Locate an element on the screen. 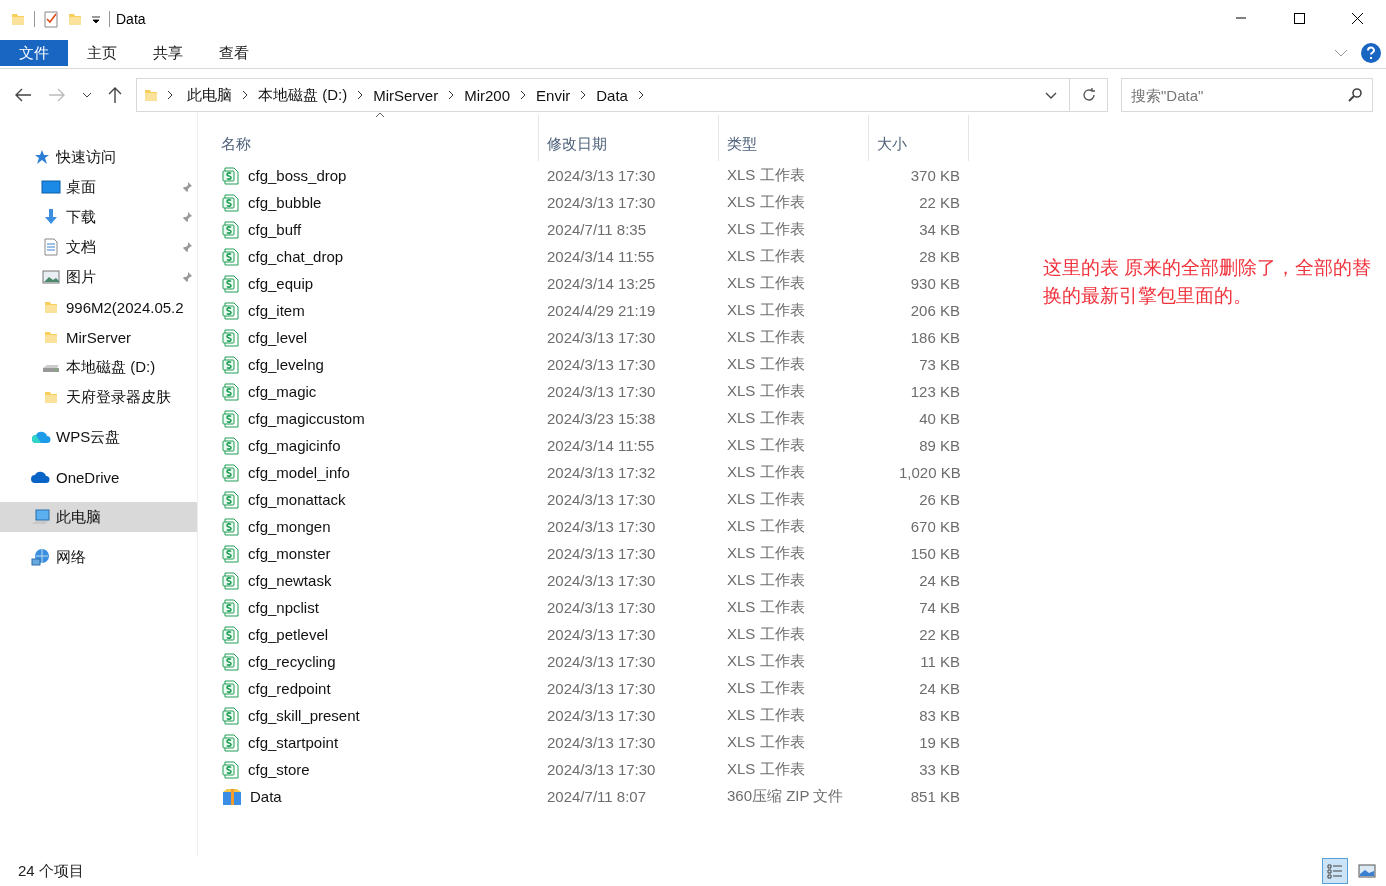 The width and height of the screenshot is (1386, 886). navigation-item: 网络 is located at coordinates (98, 557).